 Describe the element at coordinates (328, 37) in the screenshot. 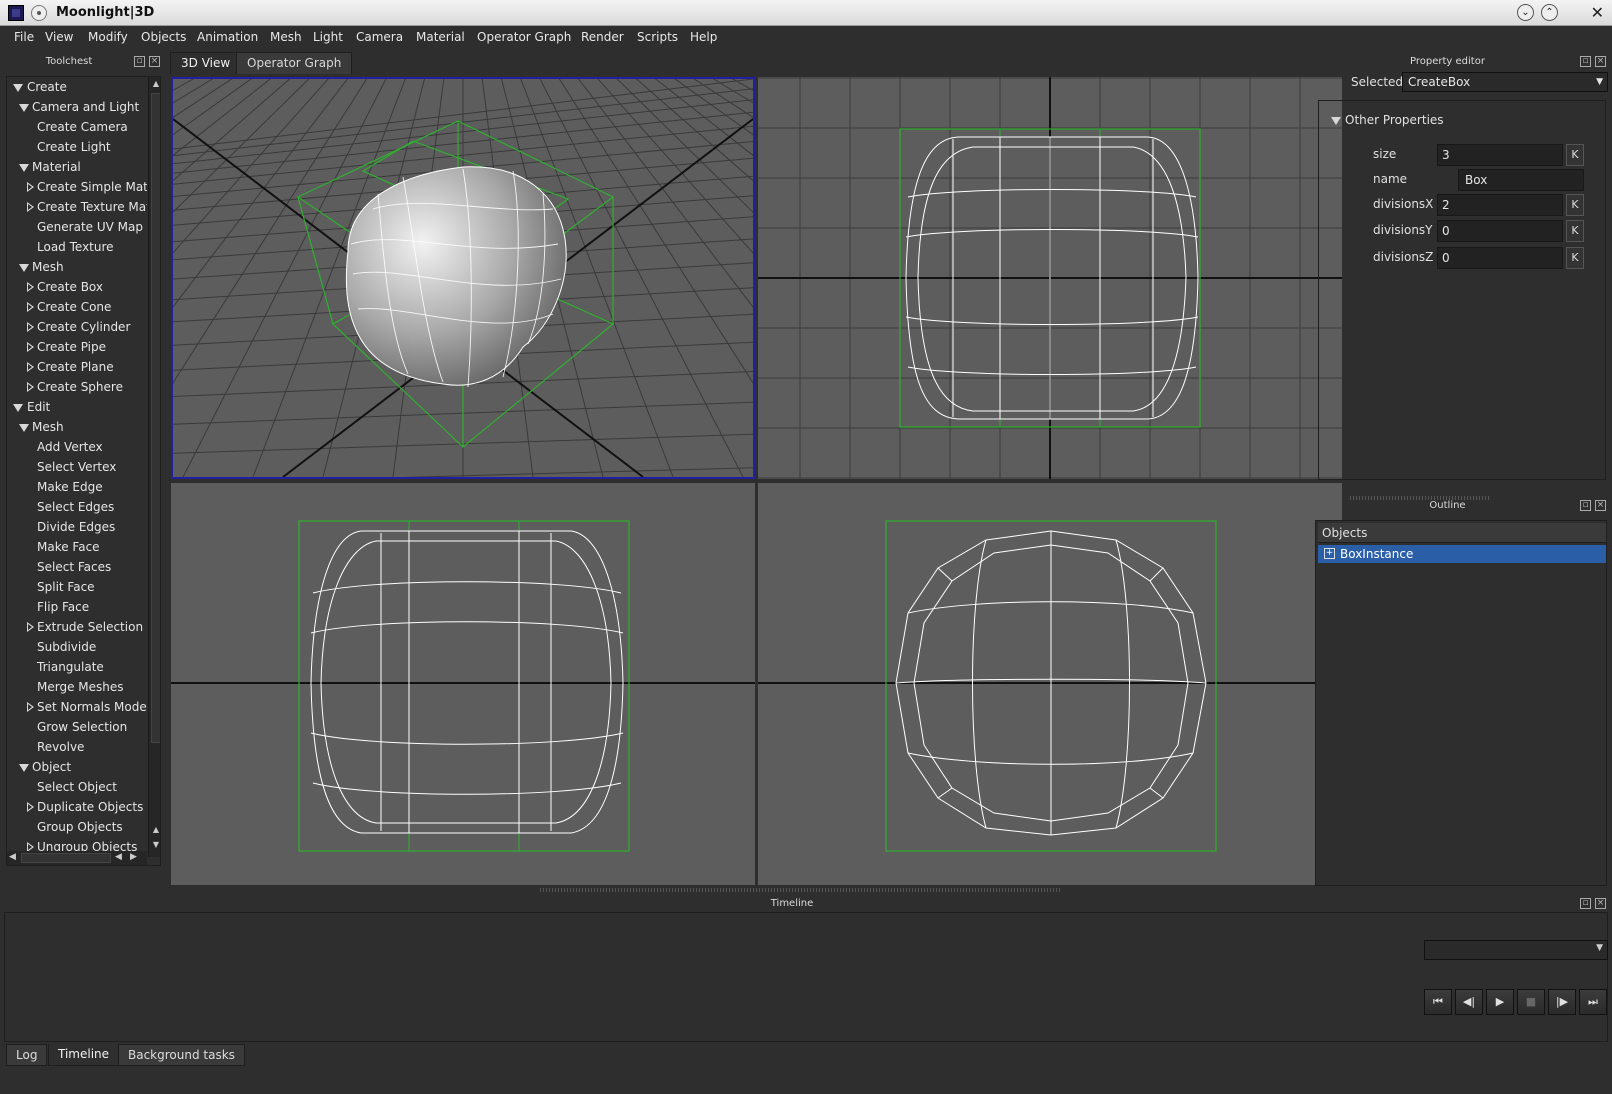

I see `menu-light: Light` at that location.